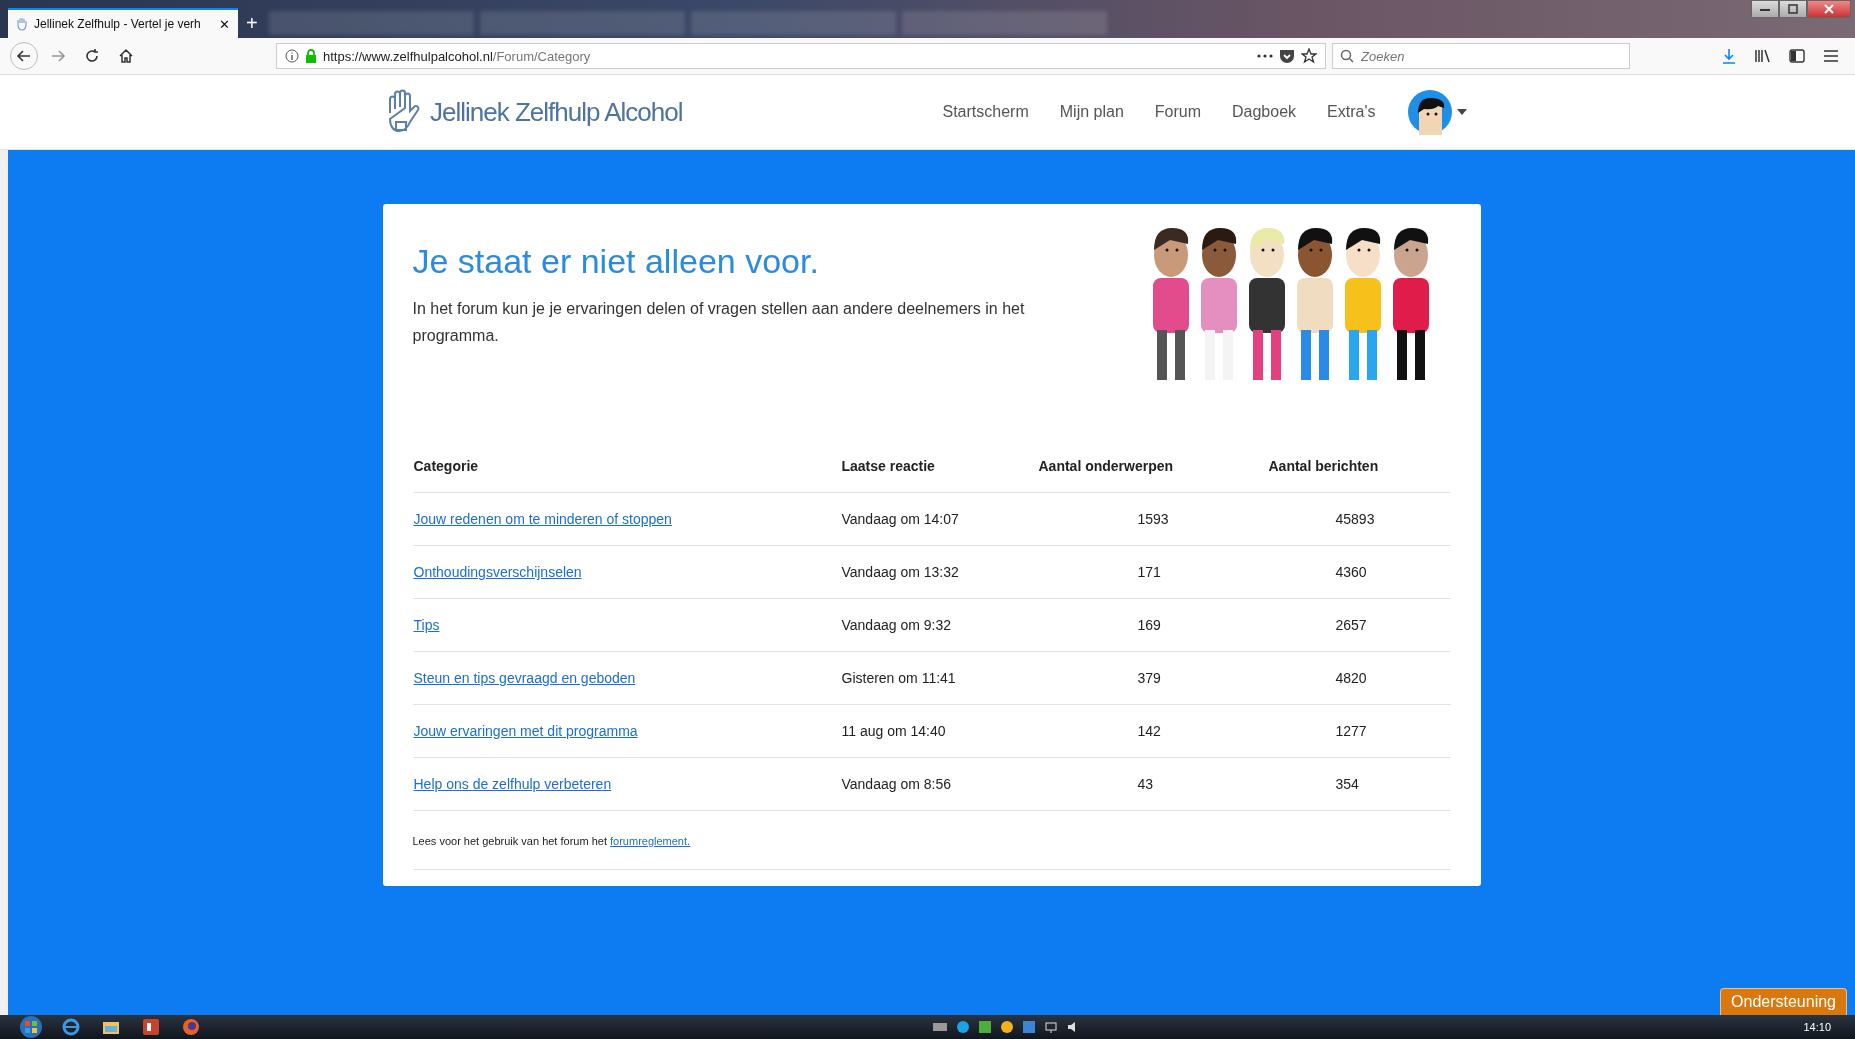 The image size is (1855, 1039). What do you see at coordinates (457, 56) in the screenshot?
I see `url-text: https://www.zelfhulpalcohol.nl/Forum/Category` at bounding box center [457, 56].